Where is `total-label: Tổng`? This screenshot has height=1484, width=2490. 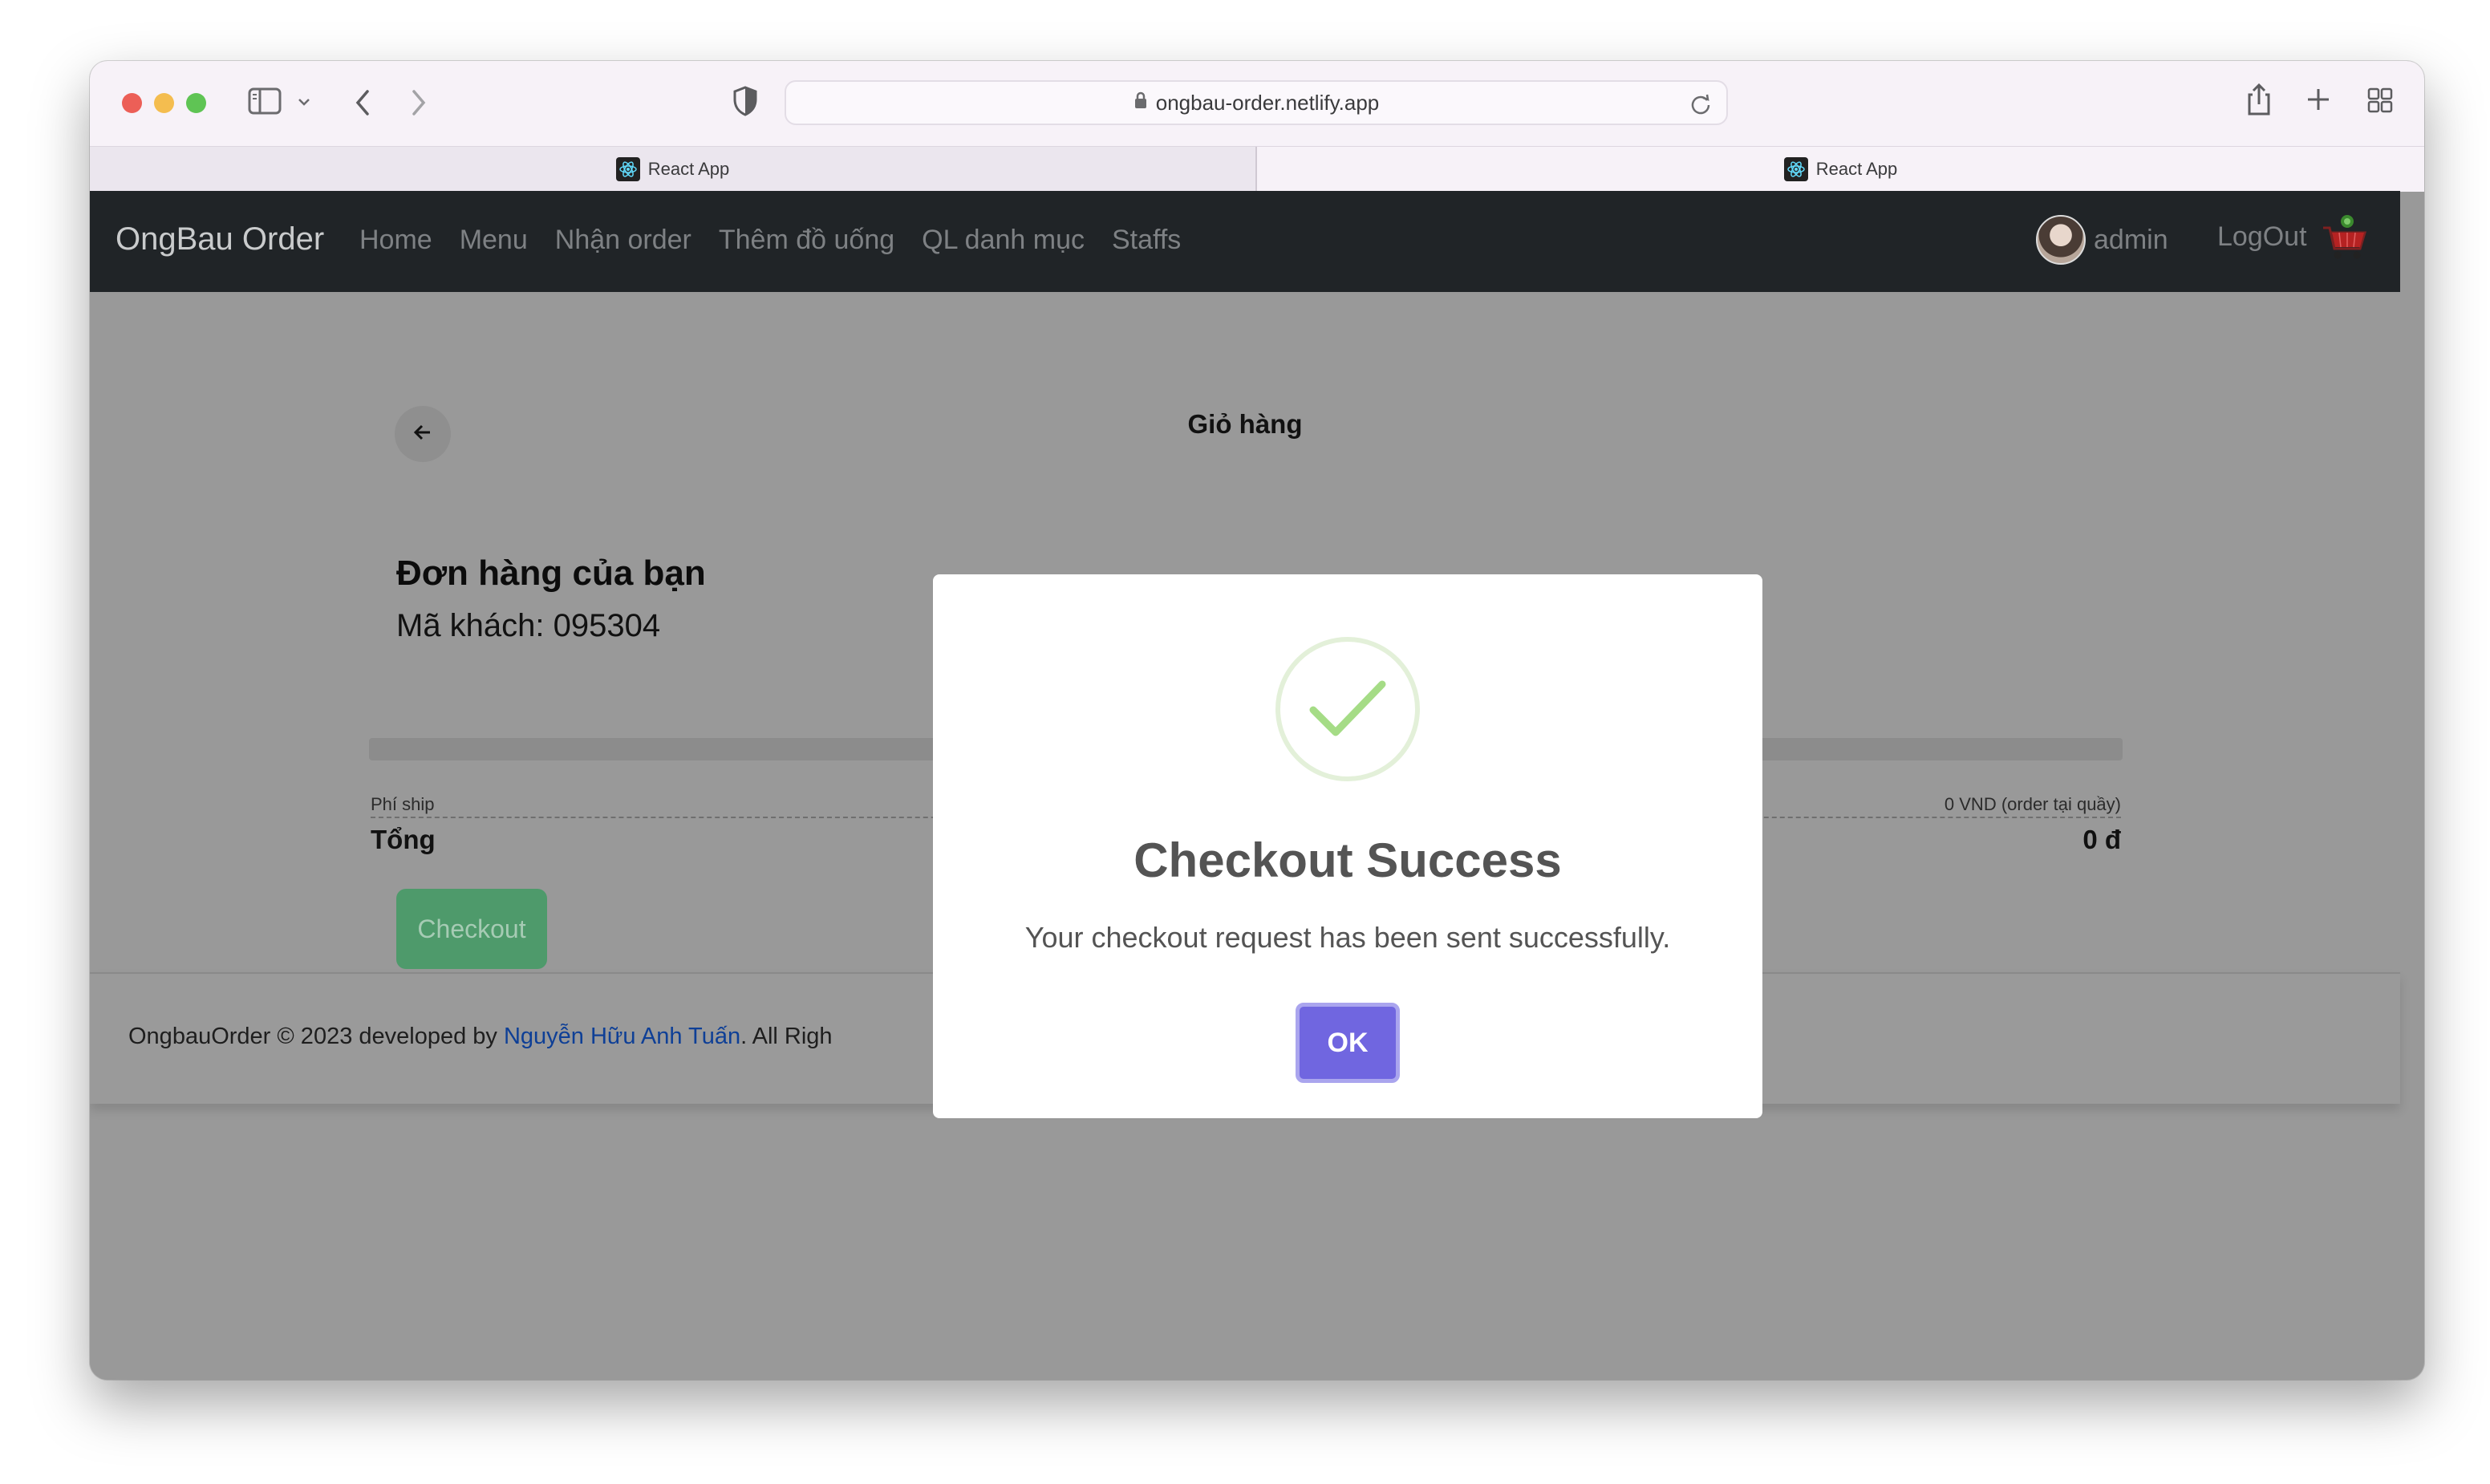
total-label: Tổng is located at coordinates (403, 839).